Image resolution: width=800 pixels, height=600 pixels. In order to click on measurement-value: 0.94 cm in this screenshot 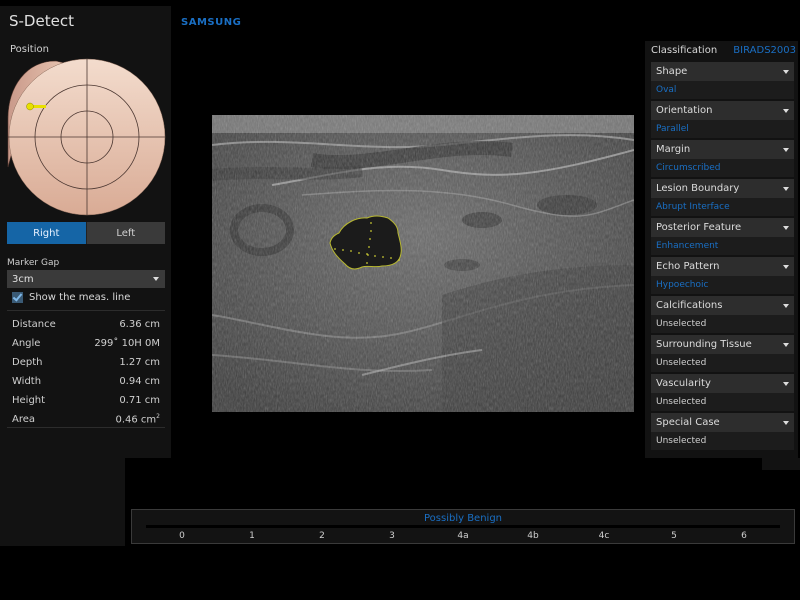, I will do `click(139, 381)`.